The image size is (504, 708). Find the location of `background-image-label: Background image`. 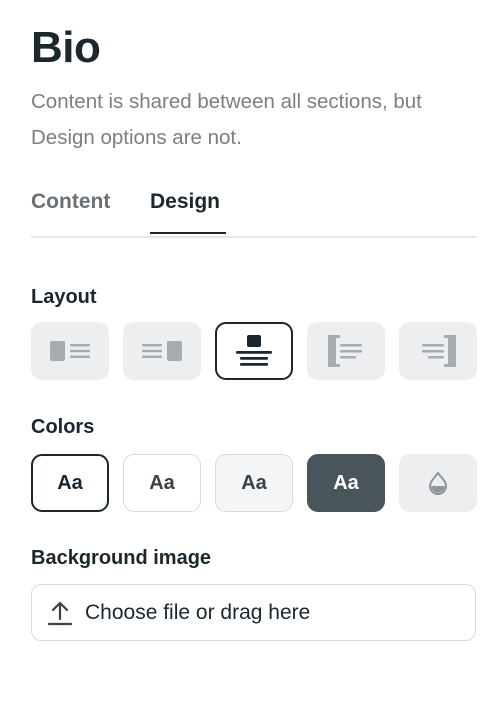

background-image-label: Background image is located at coordinates (121, 558).